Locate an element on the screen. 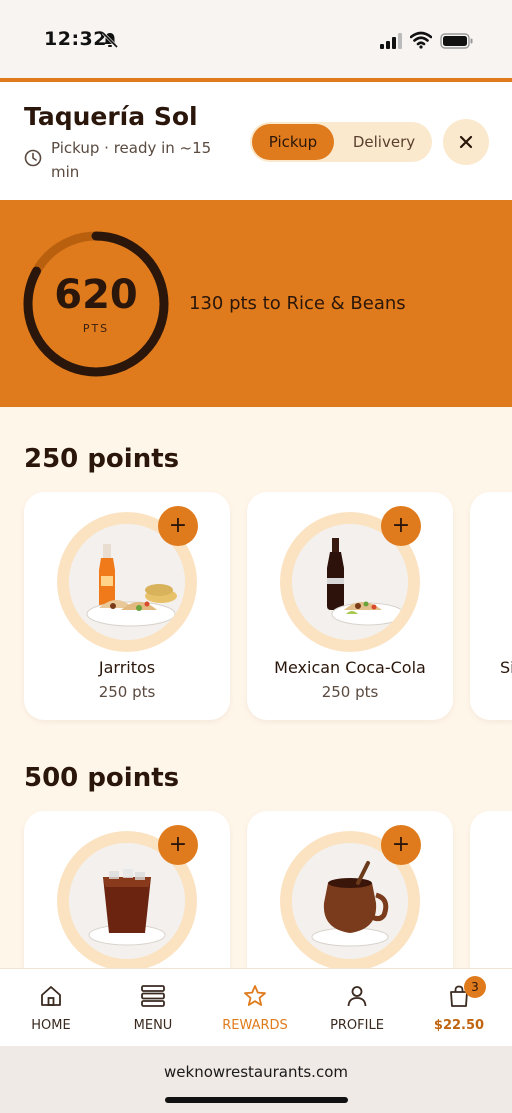  reward-card: Si is located at coordinates (491, 606).